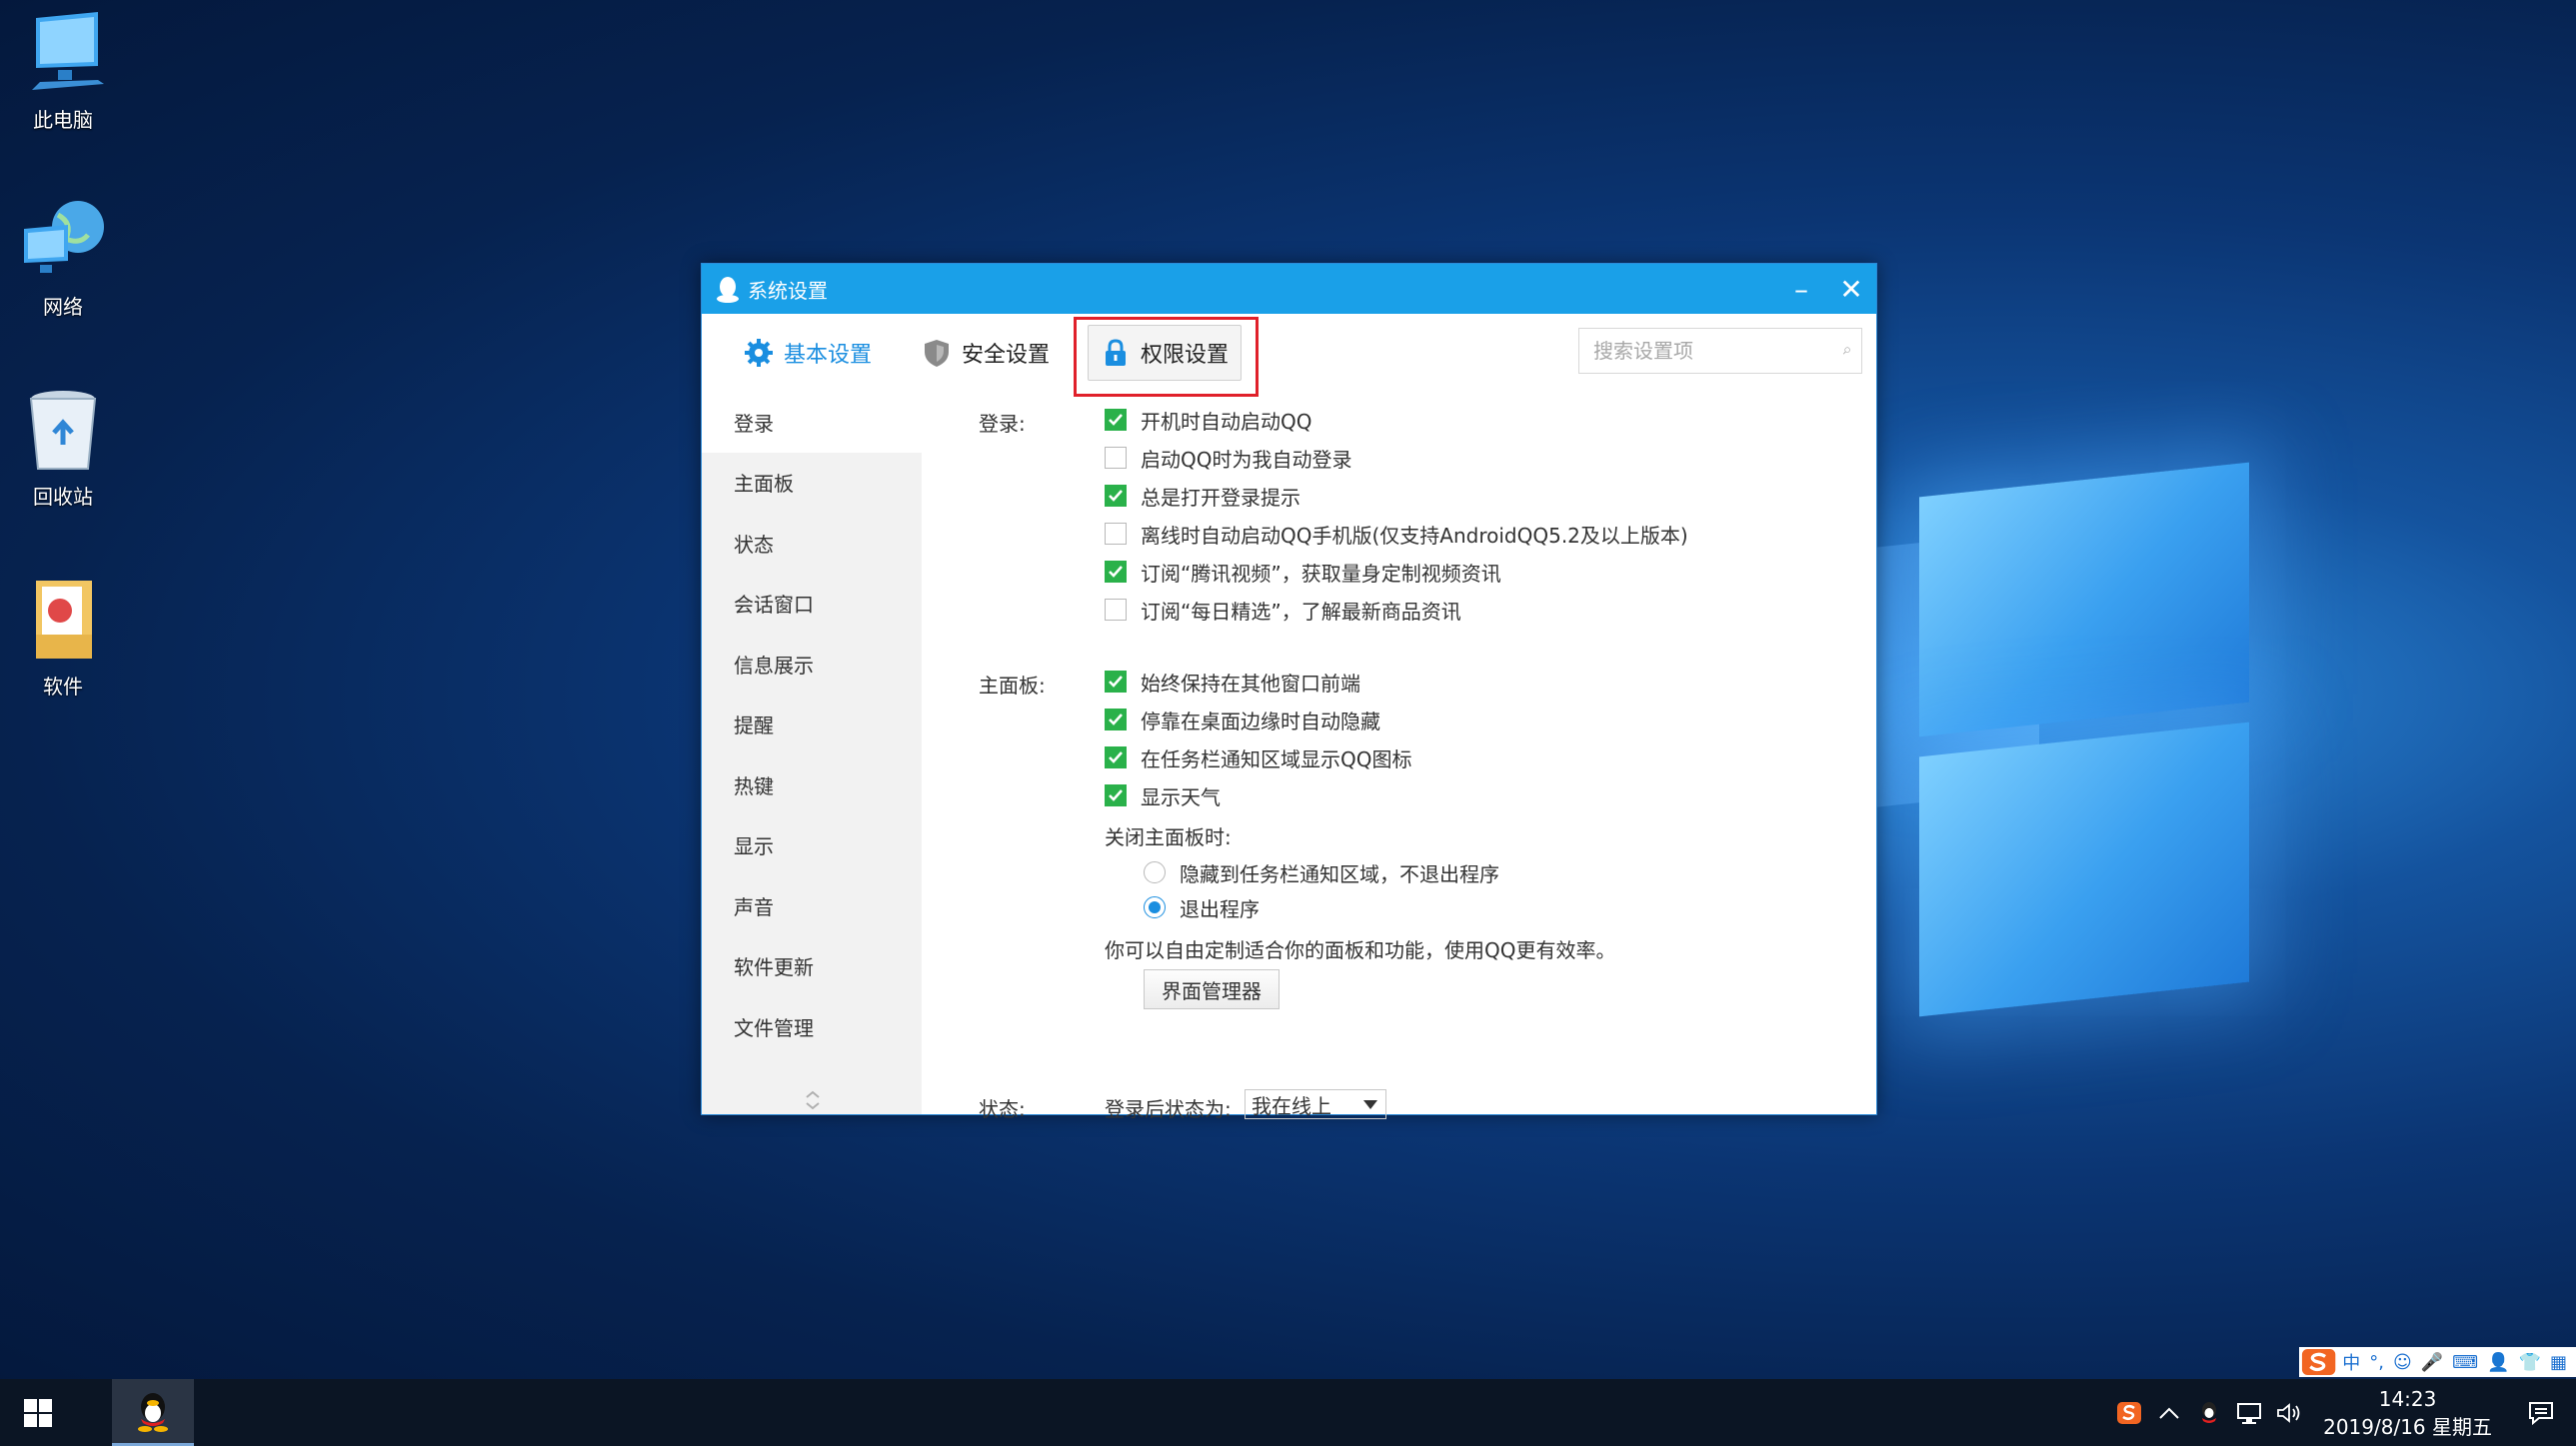 The height and width of the screenshot is (1446, 2576). I want to click on option-label: 显示天气, so click(1181, 796).